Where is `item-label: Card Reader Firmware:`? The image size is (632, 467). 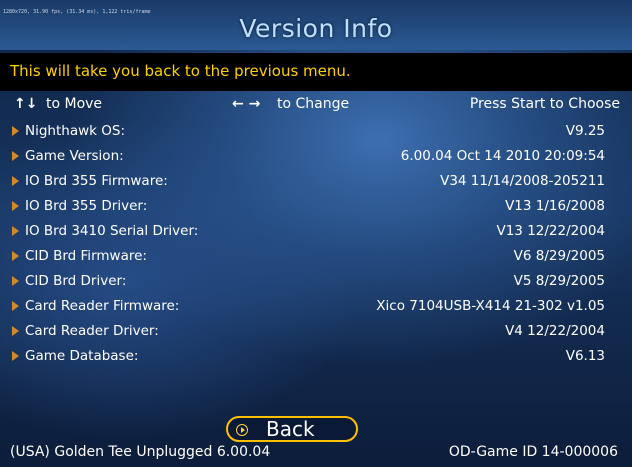
item-label: Card Reader Firmware: is located at coordinates (102, 306).